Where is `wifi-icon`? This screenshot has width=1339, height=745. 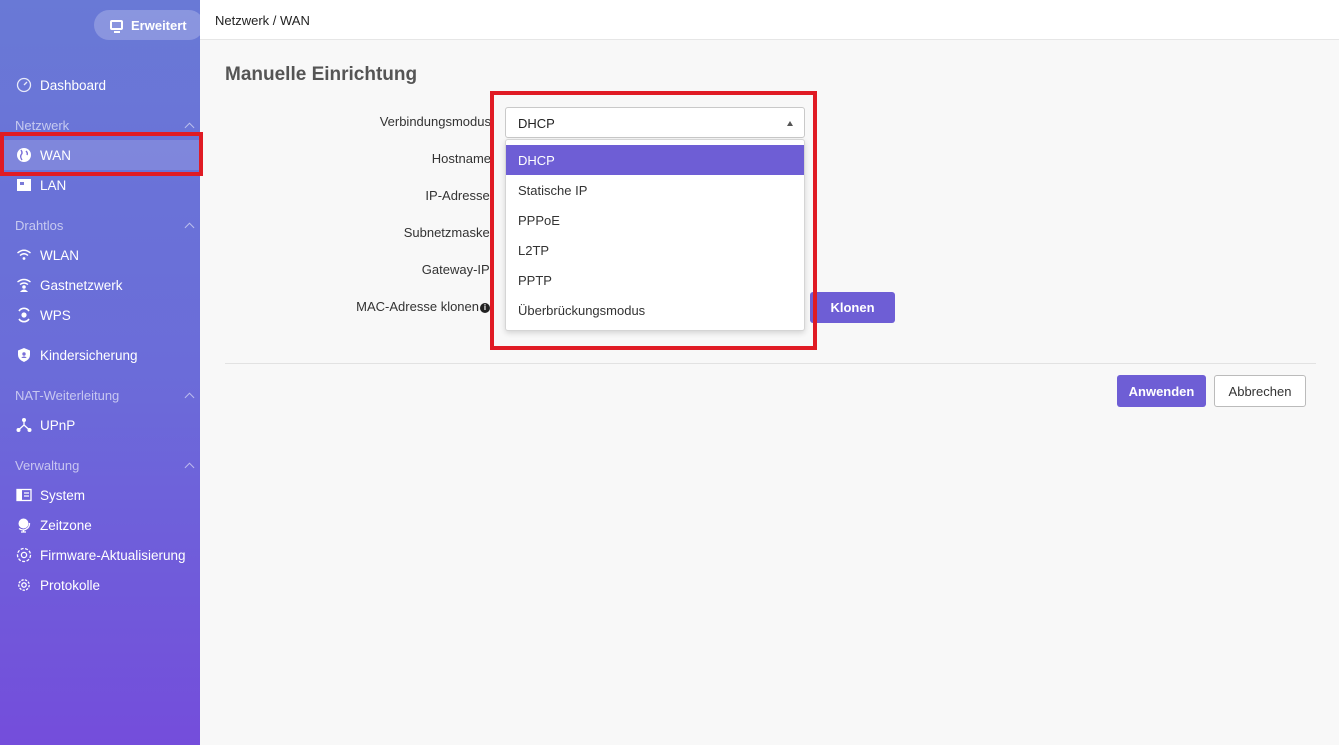
wifi-icon is located at coordinates (24, 255).